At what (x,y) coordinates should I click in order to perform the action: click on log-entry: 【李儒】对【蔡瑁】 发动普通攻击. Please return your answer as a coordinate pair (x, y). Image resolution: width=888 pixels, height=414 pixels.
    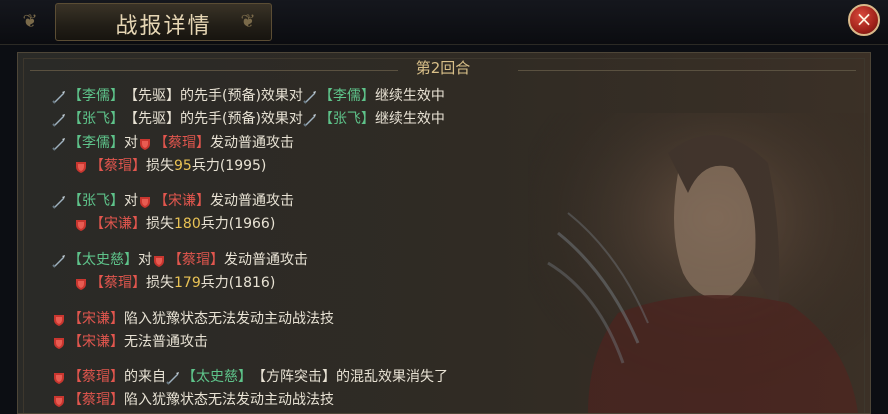
    Looking at the image, I should click on (173, 143).